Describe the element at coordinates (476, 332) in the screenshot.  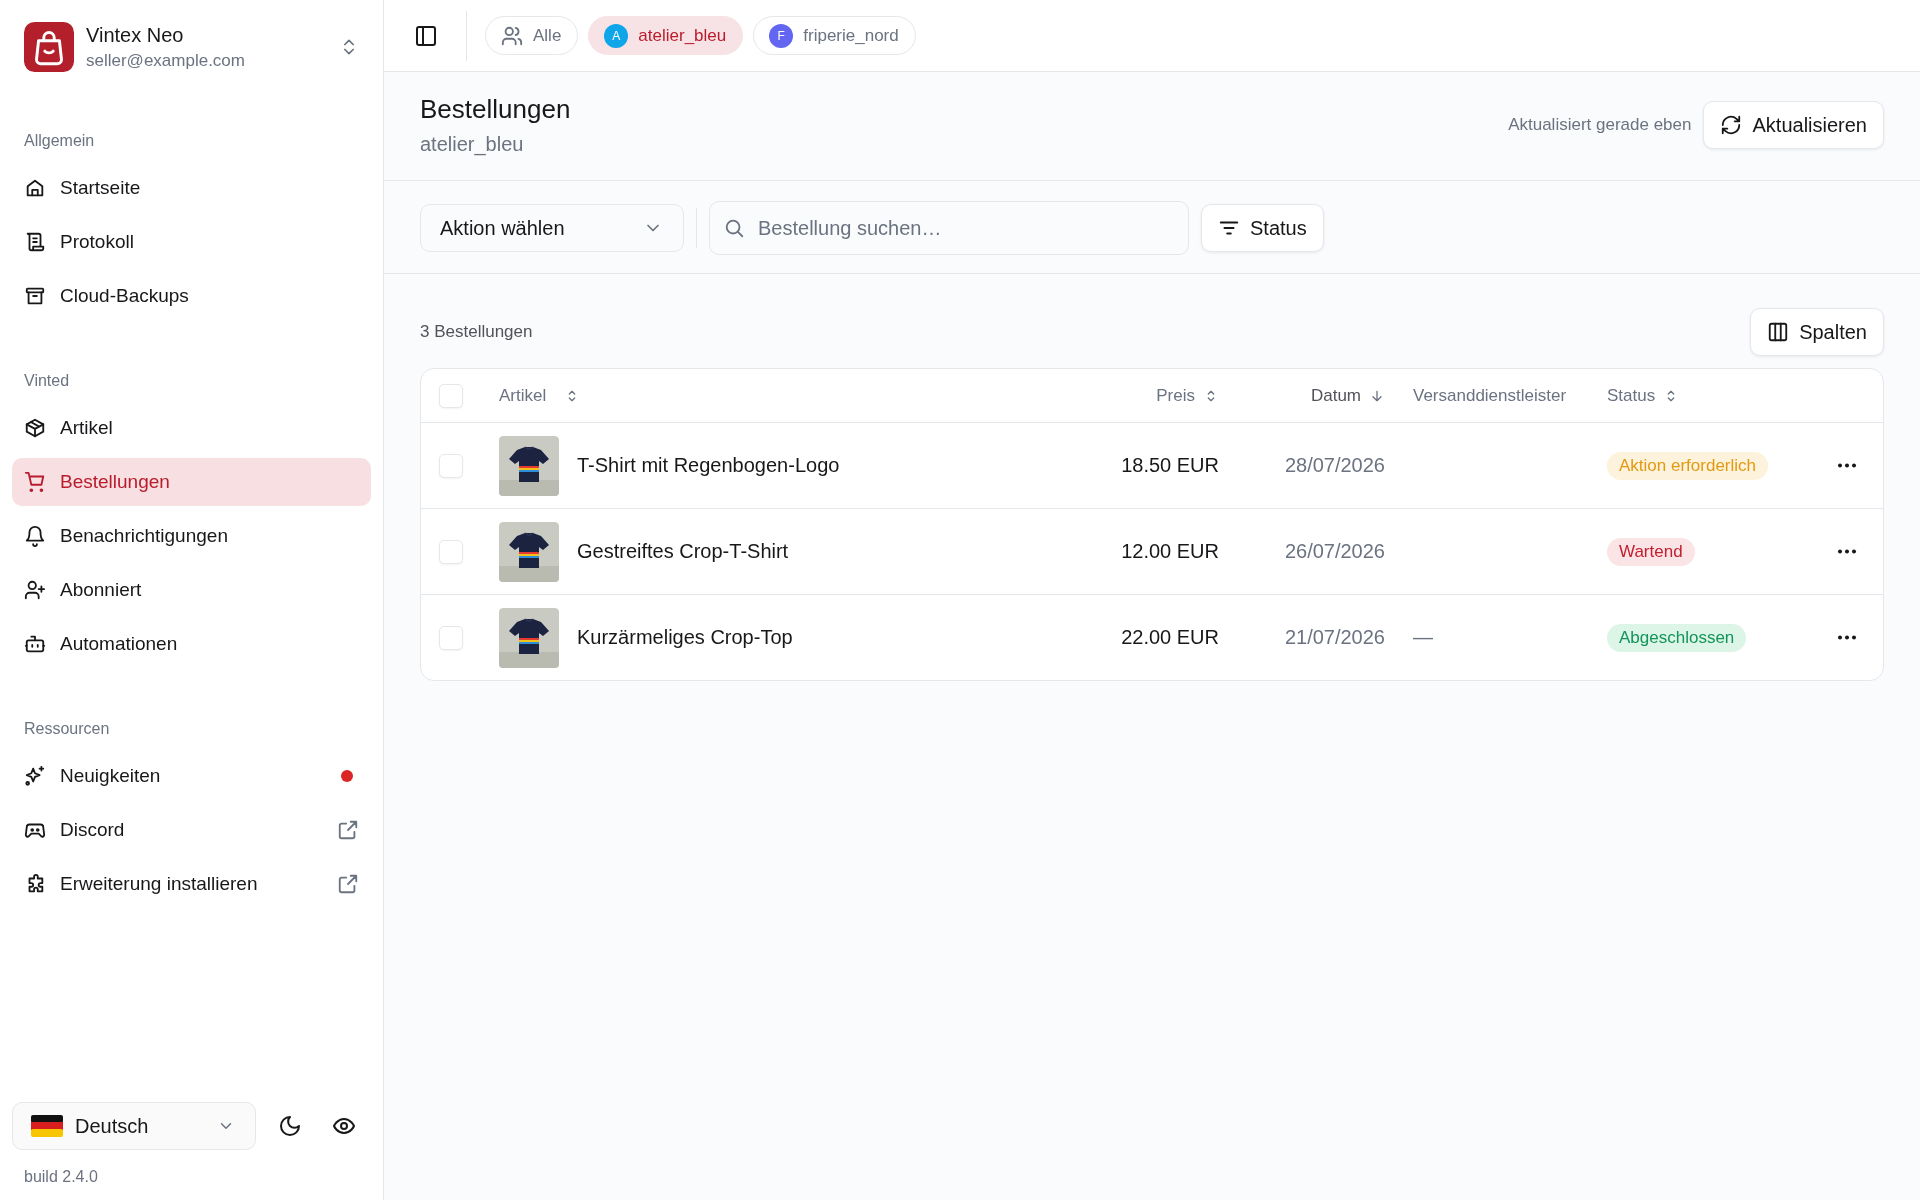
I see `order-count: 3 Bestellungen` at that location.